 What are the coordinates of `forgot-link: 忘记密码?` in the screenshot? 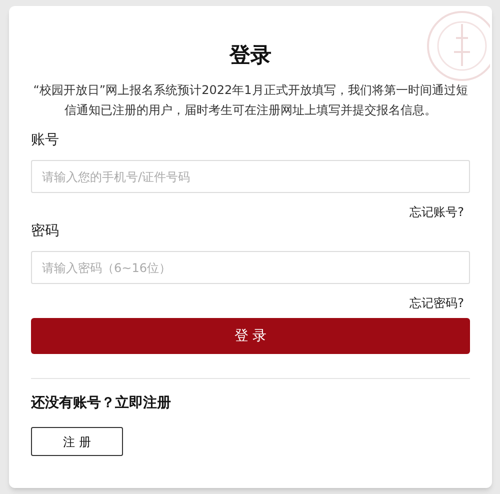 It's located at (437, 303).